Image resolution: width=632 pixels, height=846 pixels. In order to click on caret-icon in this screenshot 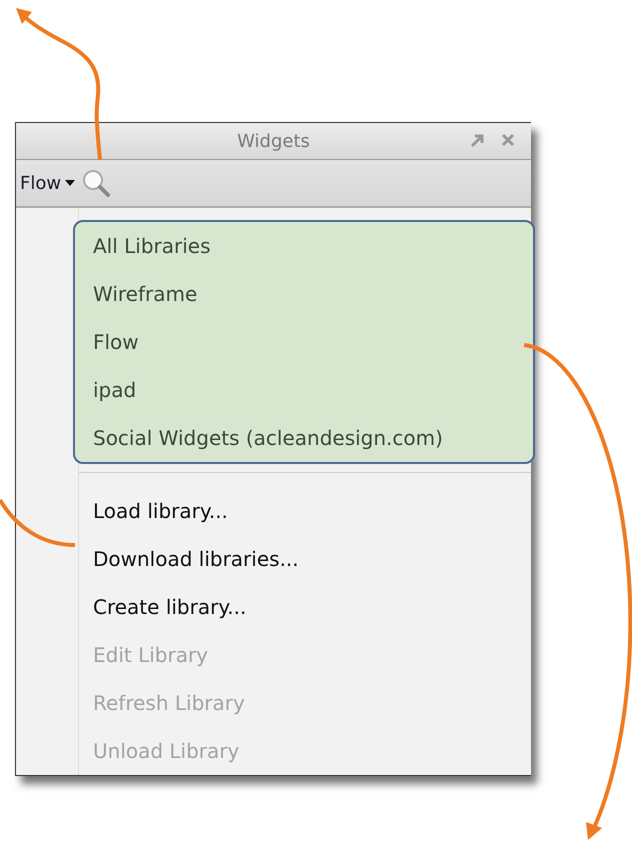, I will do `click(70, 183)`.